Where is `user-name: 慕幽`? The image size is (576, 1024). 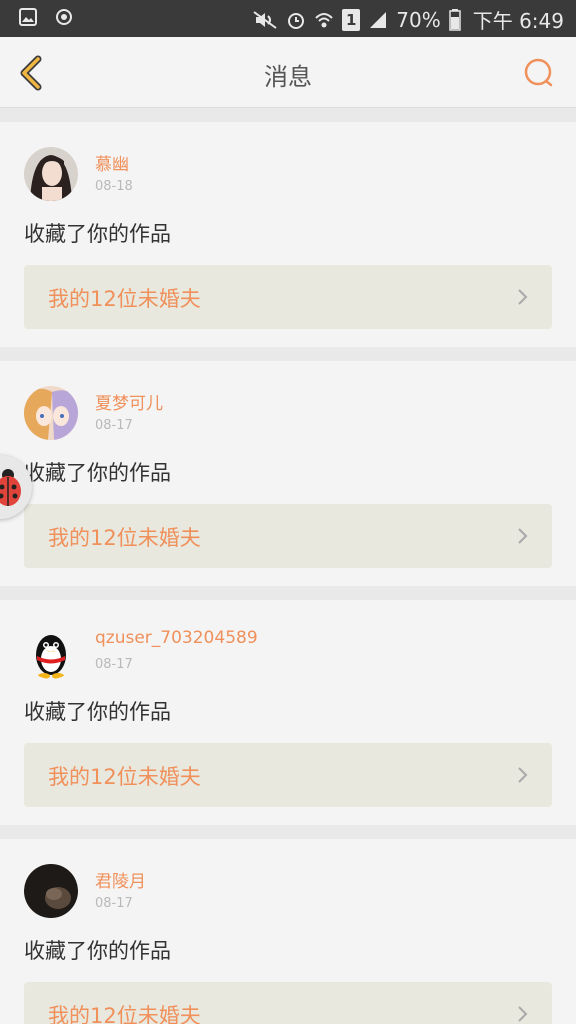
user-name: 慕幽 is located at coordinates (112, 162).